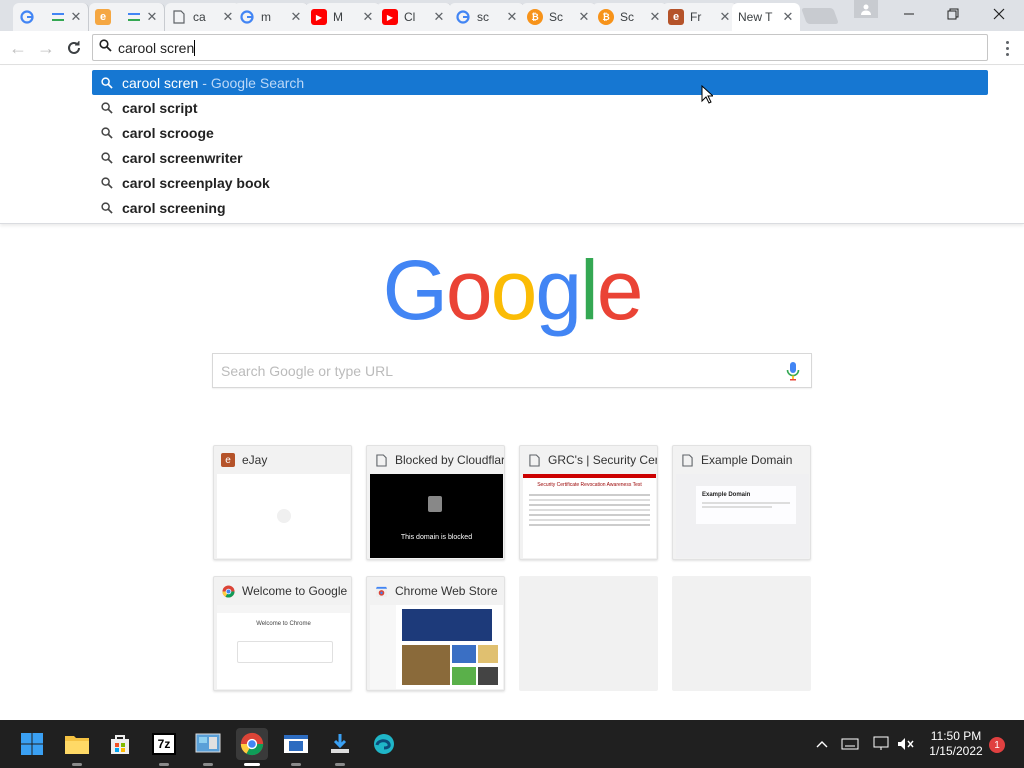 This screenshot has width=1024, height=768. I want to click on tab-title: ca, so click(199, 17).